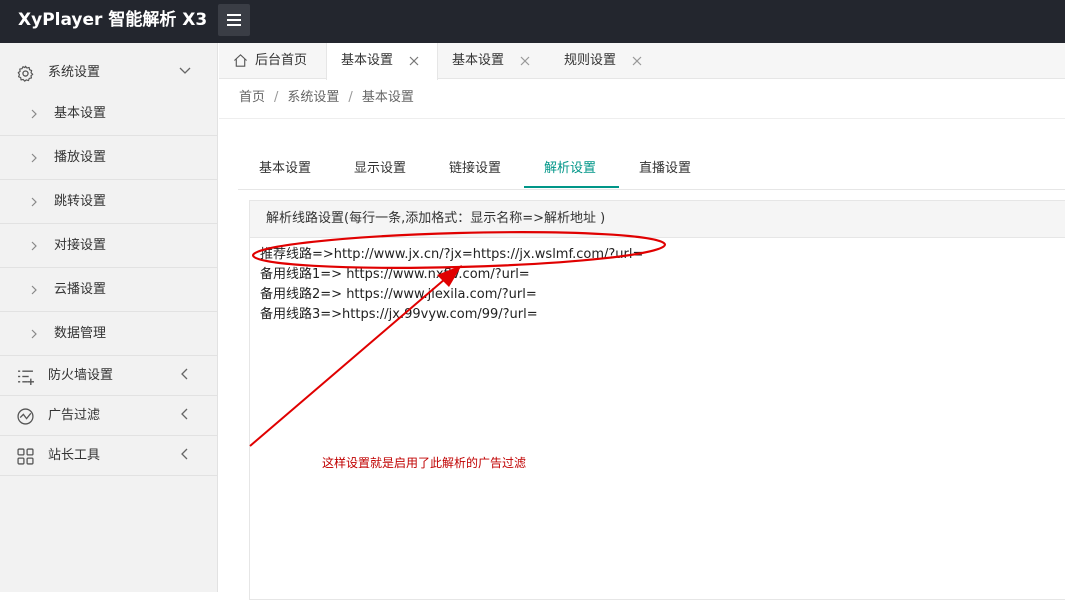 This screenshot has width=1065, height=600. Describe the element at coordinates (285, 169) in the screenshot. I see `tab-basic: 基本设置` at that location.